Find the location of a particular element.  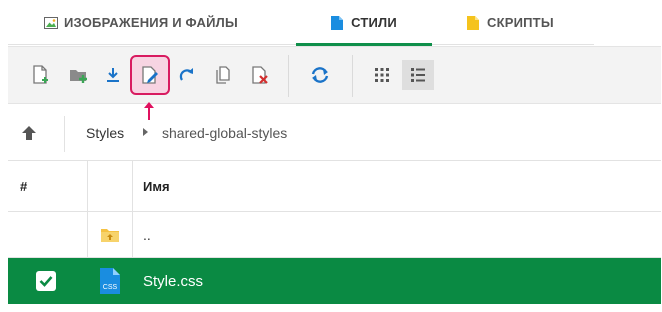

tab-label: ИЗОБРАЖЕНИЯ И ФАЙЛЫ is located at coordinates (151, 22).